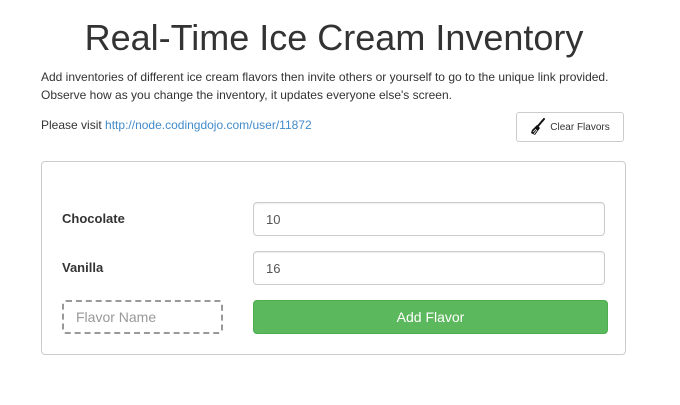  I want to click on clear-flavors-label: Clear Flavors, so click(580, 127).